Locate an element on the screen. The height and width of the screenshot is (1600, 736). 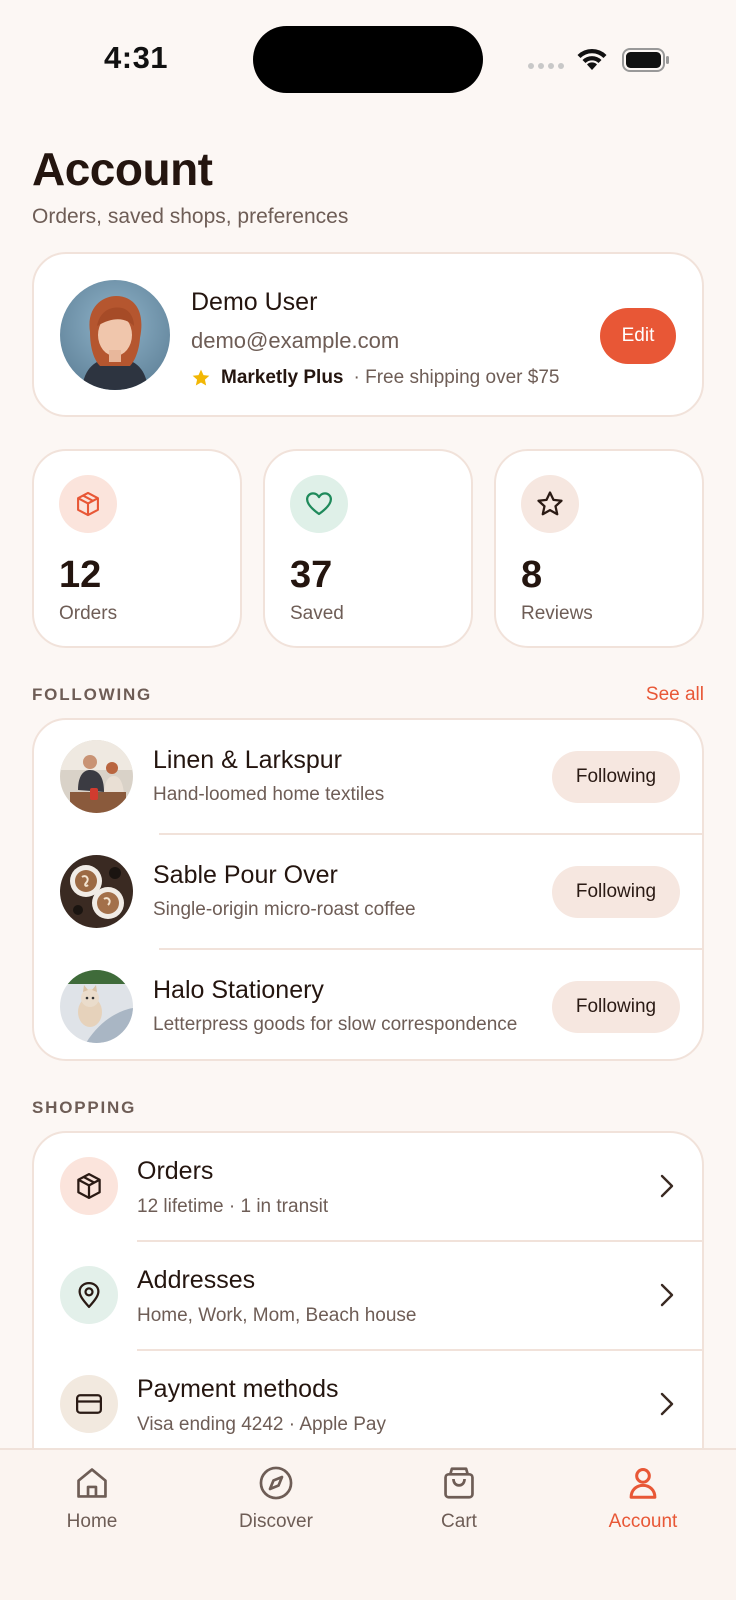
menu-item-subtitle: Visa ending 4242 · Apple Pay is located at coordinates (261, 1424).